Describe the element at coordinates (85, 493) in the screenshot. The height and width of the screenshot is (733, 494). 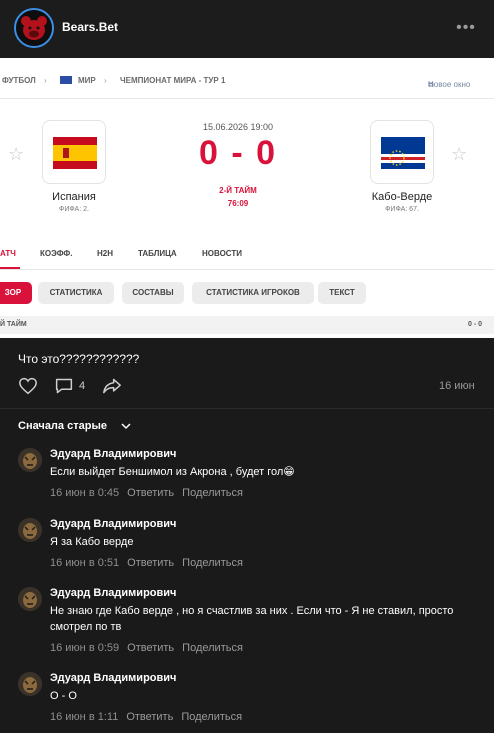
I see `comment-time: 16 июн в 0:45` at that location.